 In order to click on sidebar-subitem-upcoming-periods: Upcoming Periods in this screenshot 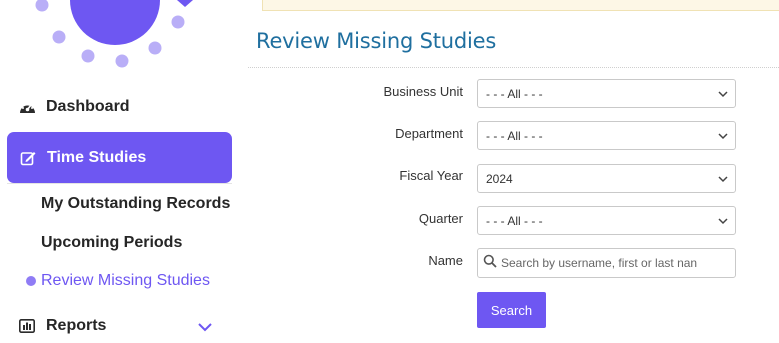, I will do `click(111, 243)`.